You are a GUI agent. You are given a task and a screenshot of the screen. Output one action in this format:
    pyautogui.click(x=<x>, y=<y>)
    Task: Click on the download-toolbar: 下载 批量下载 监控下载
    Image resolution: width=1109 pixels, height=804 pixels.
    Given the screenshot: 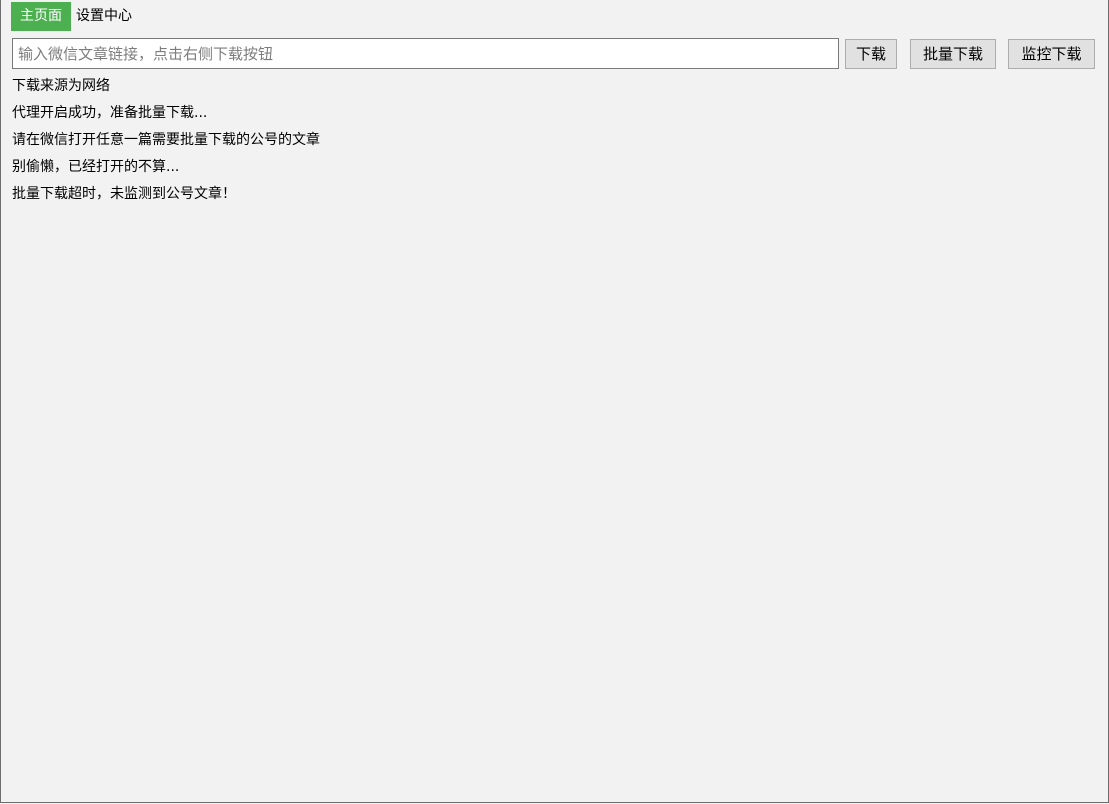 What is the action you would take?
    pyautogui.click(x=553, y=53)
    